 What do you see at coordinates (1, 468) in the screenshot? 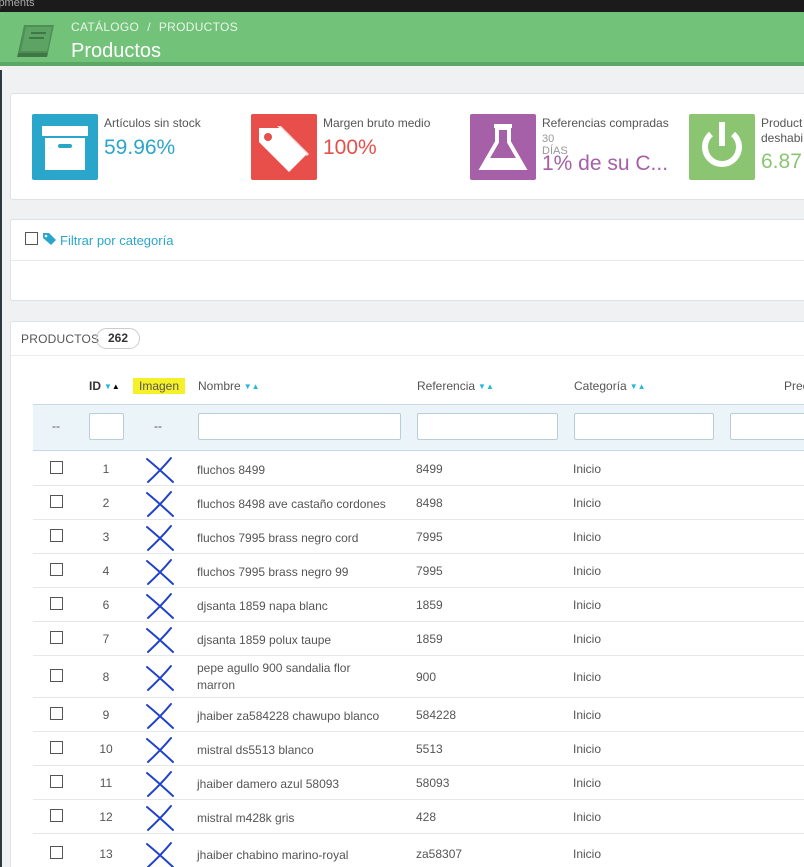
I see `left-edge` at bounding box center [1, 468].